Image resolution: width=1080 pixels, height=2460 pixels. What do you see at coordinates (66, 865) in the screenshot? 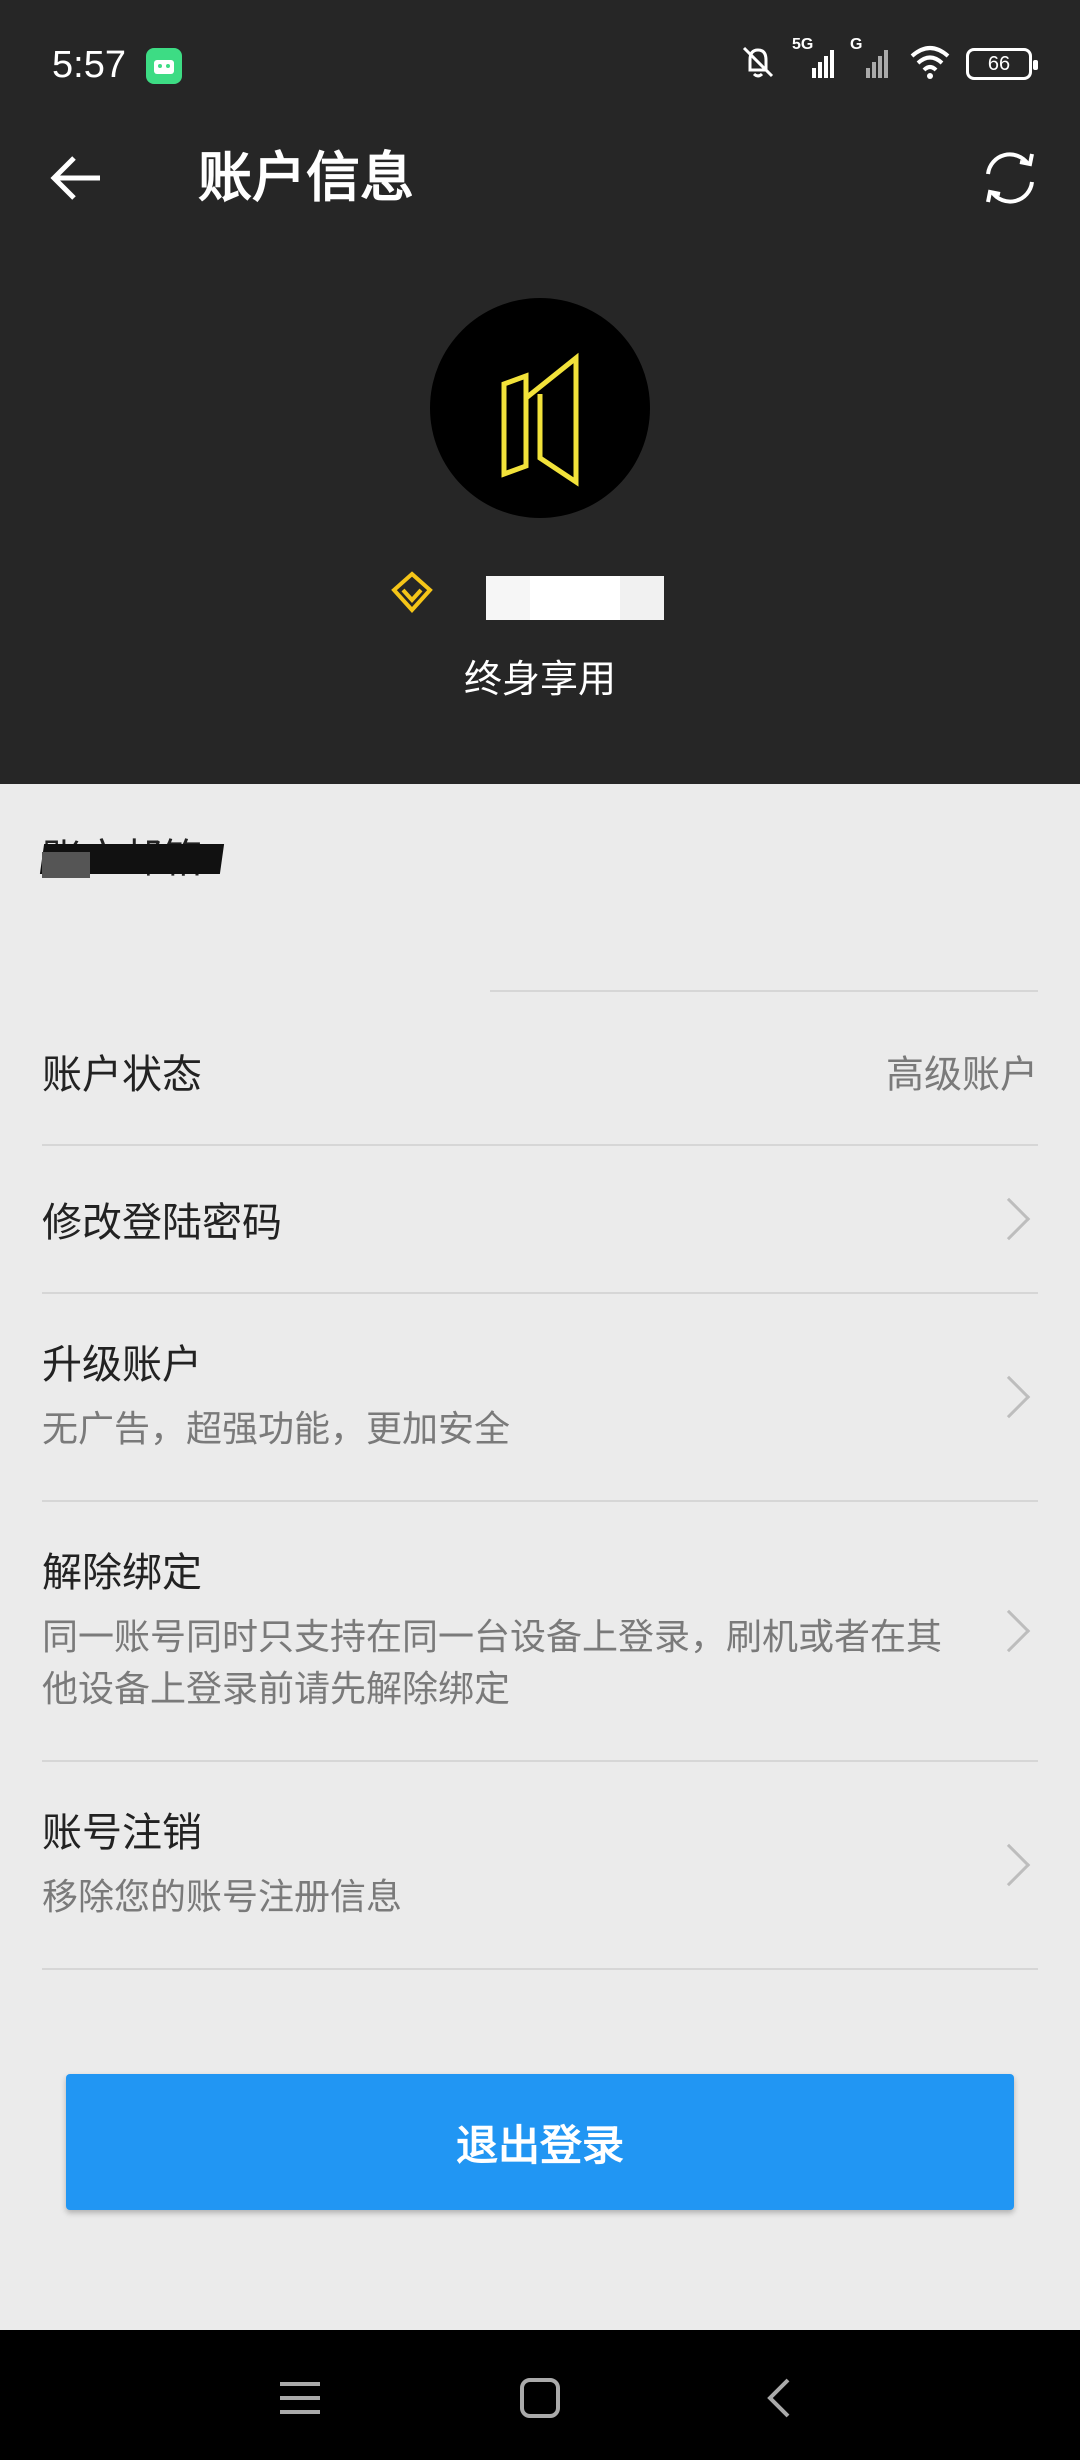
I see `email-redaction-shadow` at bounding box center [66, 865].